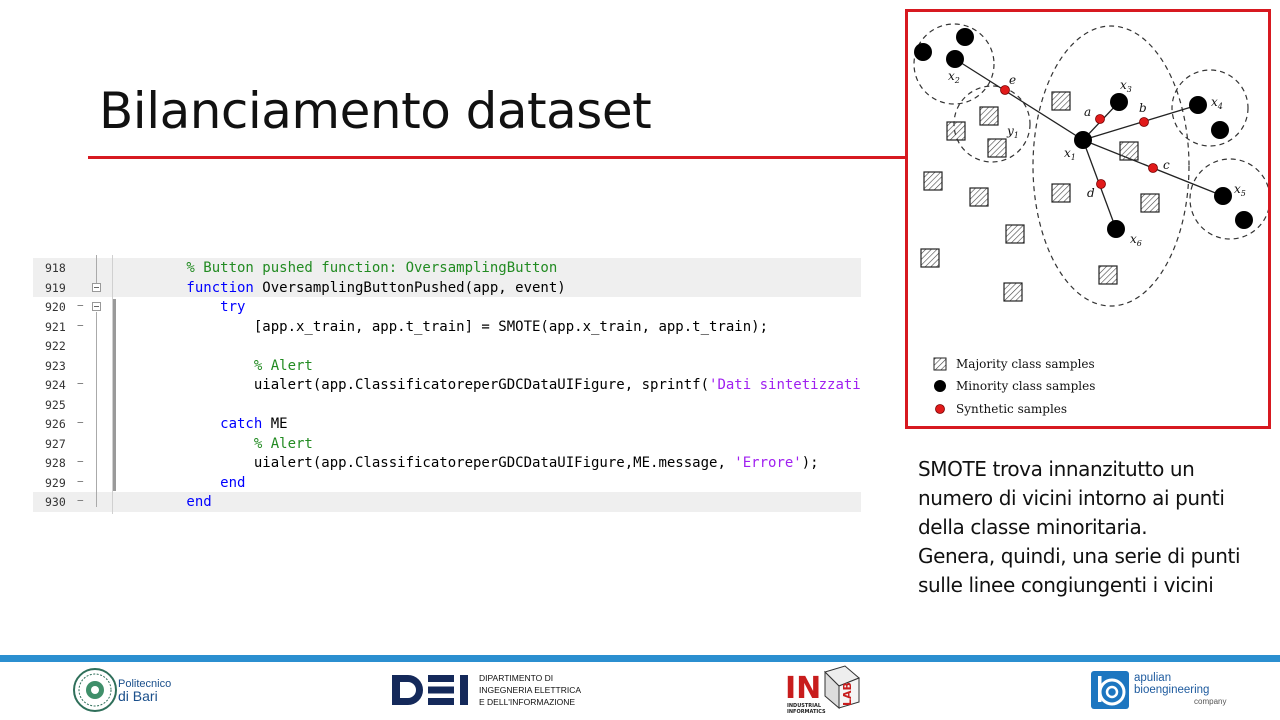  I want to click on code-token: try, so click(182, 307).